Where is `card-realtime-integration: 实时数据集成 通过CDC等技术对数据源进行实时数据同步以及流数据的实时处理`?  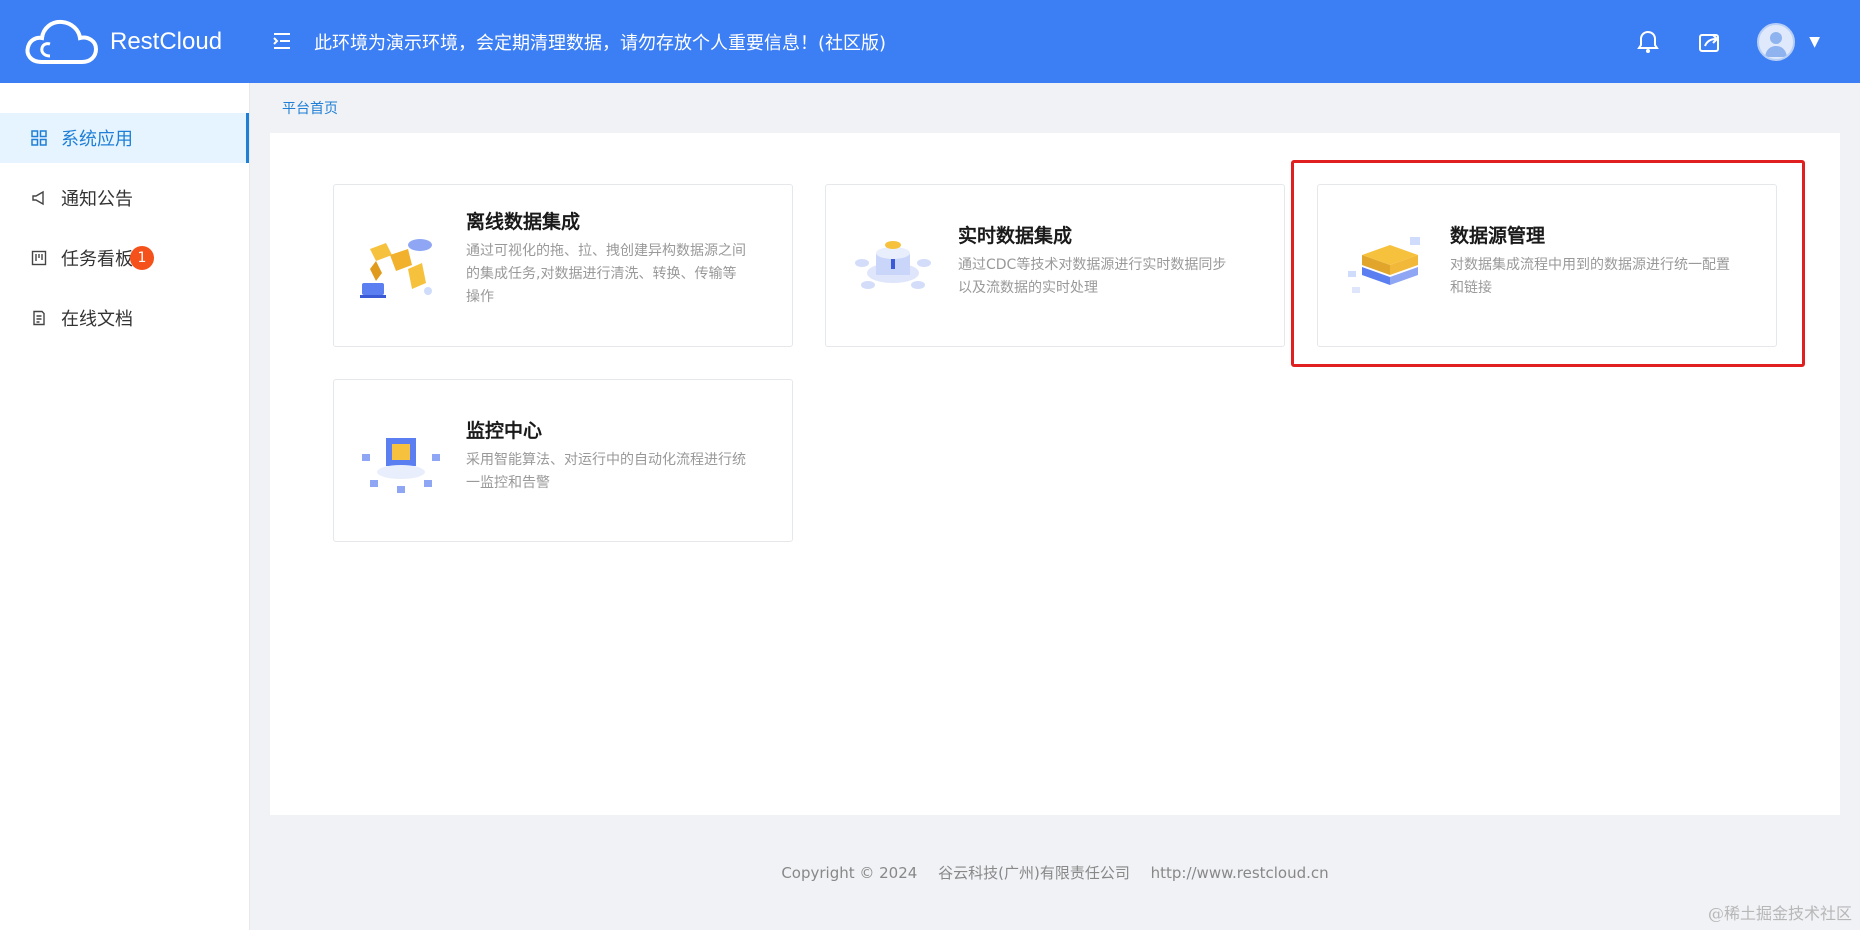 card-realtime-integration: 实时数据集成 通过CDC等技术对数据源进行实时数据同步以及流数据的实时处理 is located at coordinates (1055, 265).